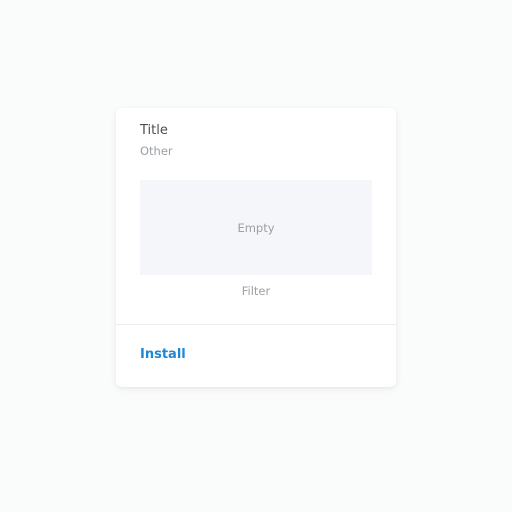  Describe the element at coordinates (156, 151) in the screenshot. I see `card-subtitle: Other` at that location.